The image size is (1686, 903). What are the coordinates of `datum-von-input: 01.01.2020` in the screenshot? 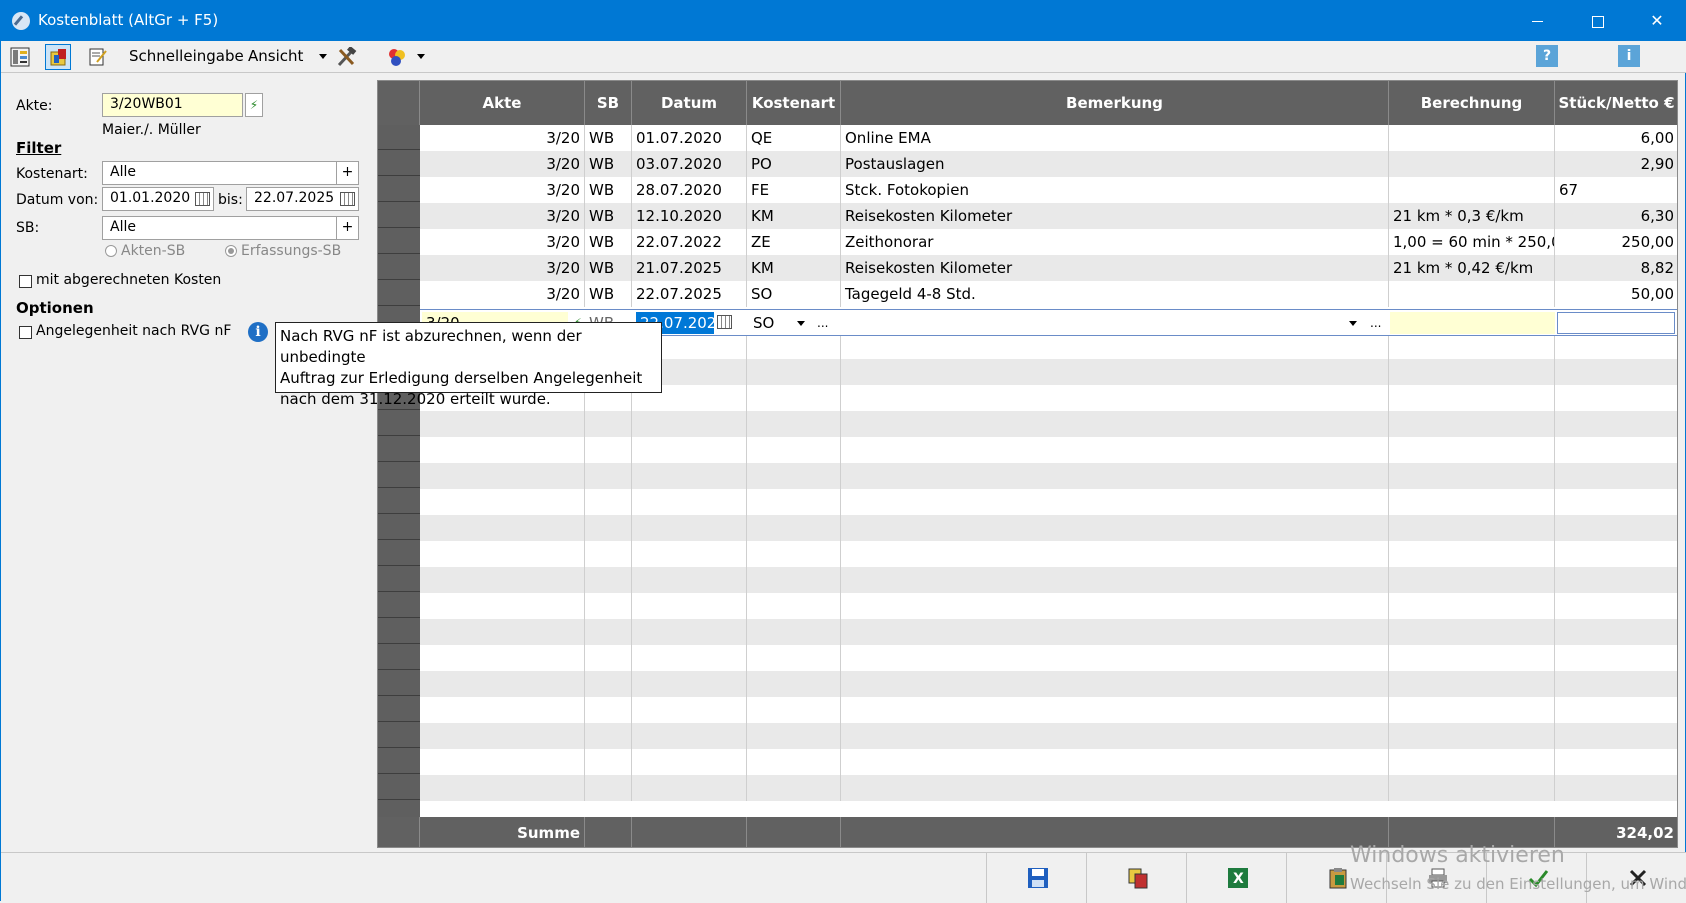 It's located at (158, 199).